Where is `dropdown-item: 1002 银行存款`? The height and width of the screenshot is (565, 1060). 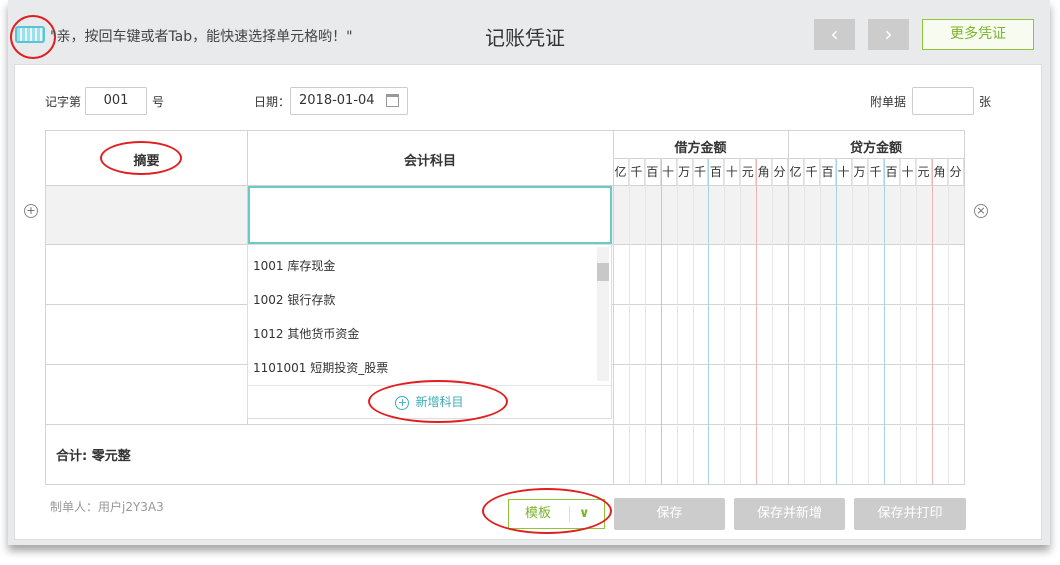
dropdown-item: 1002 银行存款 is located at coordinates (294, 299).